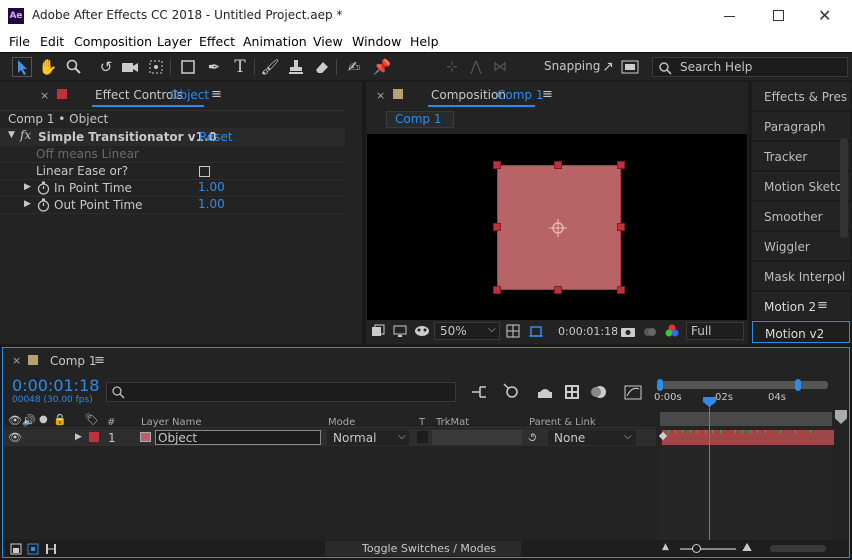 This screenshot has height=560, width=852. Describe the element at coordinates (801, 156) in the screenshot. I see `panel-tracker: Tracker` at that location.